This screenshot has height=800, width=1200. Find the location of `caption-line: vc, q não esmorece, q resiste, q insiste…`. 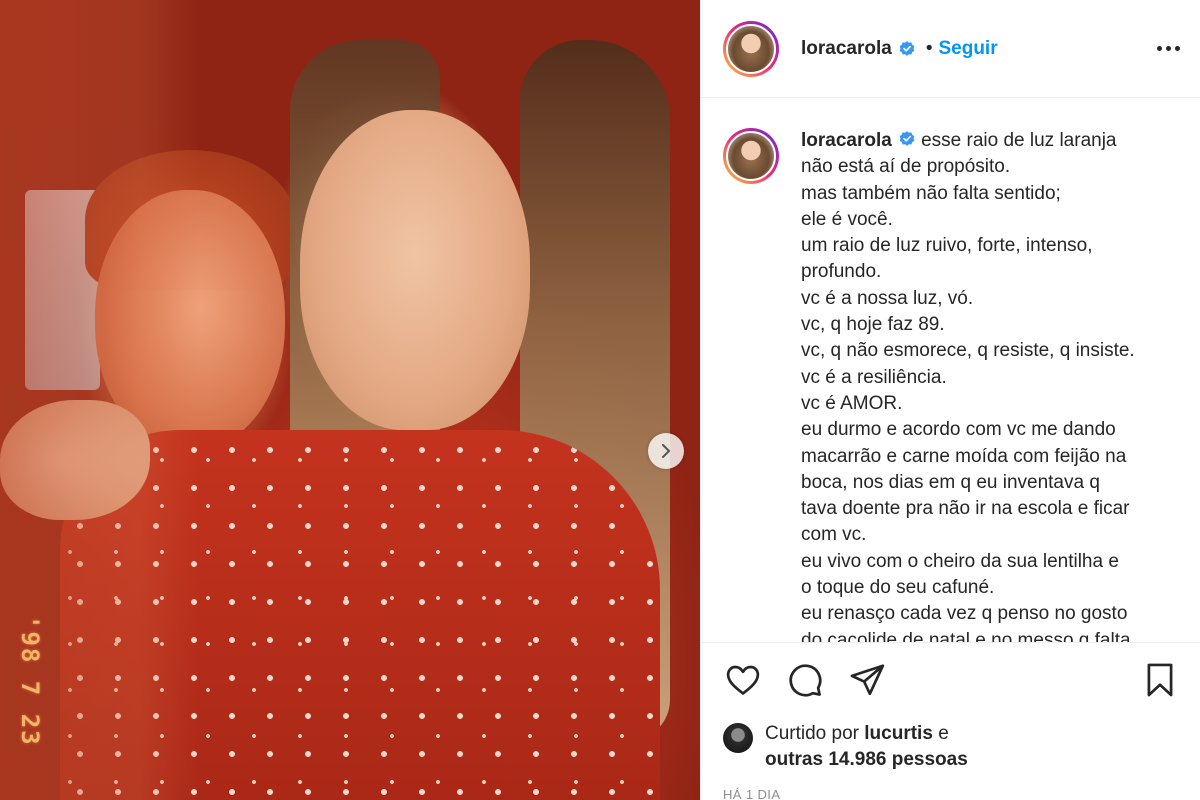

caption-line: vc, q não esmorece, q resiste, q insiste… is located at coordinates (968, 351).